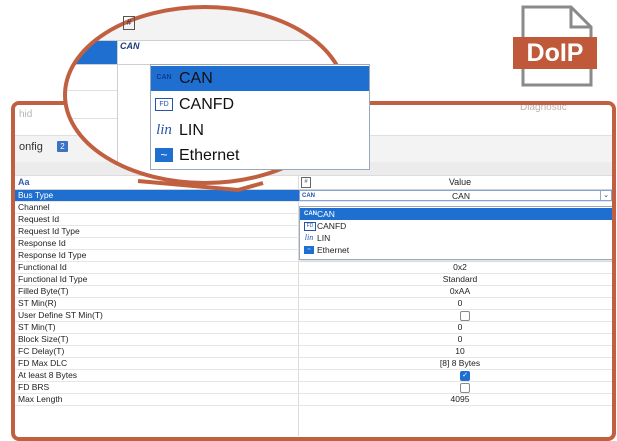  Describe the element at coordinates (313, 268) in the screenshot. I see `table-row: Functional Id 0x2` at that location.